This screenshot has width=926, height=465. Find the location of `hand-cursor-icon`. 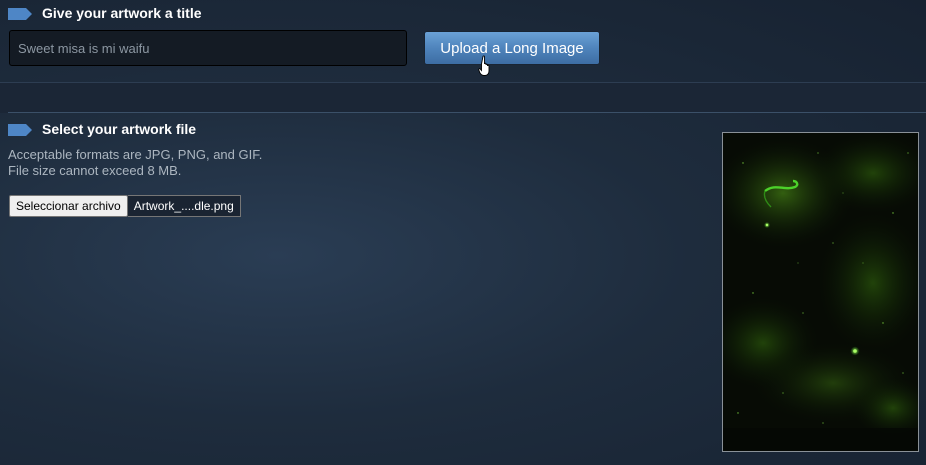

hand-cursor-icon is located at coordinates (486, 66).